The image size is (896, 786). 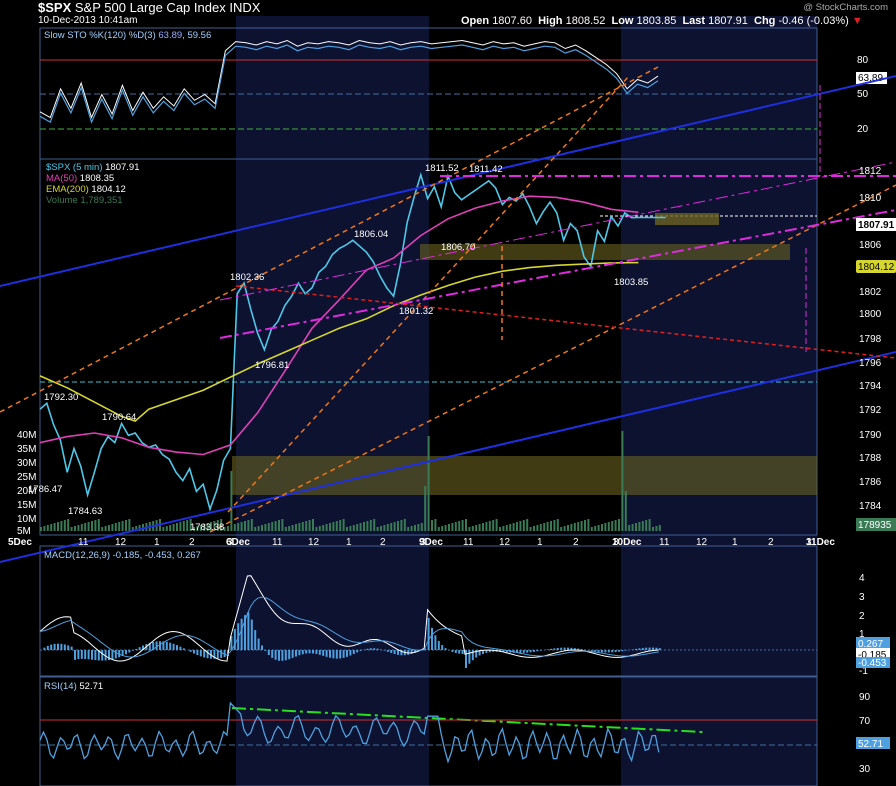 I want to click on annotation-1784-63: 1784.63, so click(x=85, y=511).